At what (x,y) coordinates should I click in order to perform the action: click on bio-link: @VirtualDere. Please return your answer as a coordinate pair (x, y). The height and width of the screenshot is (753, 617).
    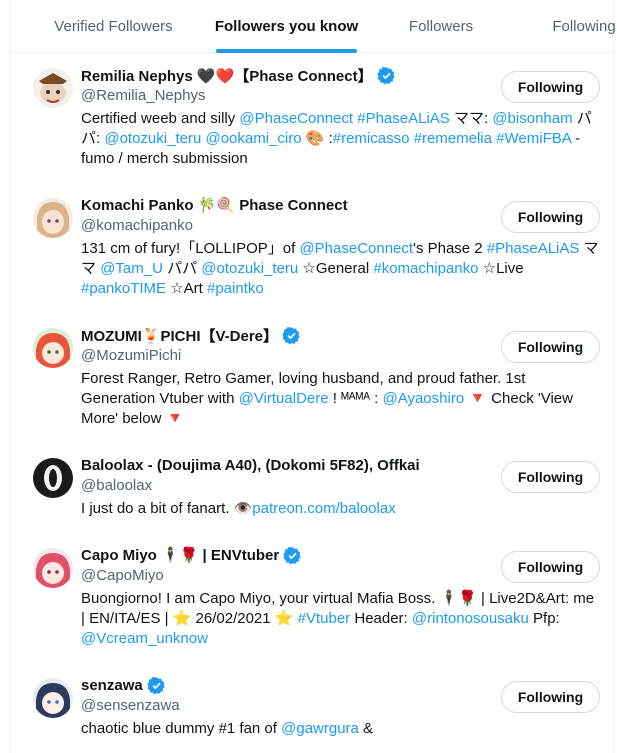
    Looking at the image, I should click on (284, 398).